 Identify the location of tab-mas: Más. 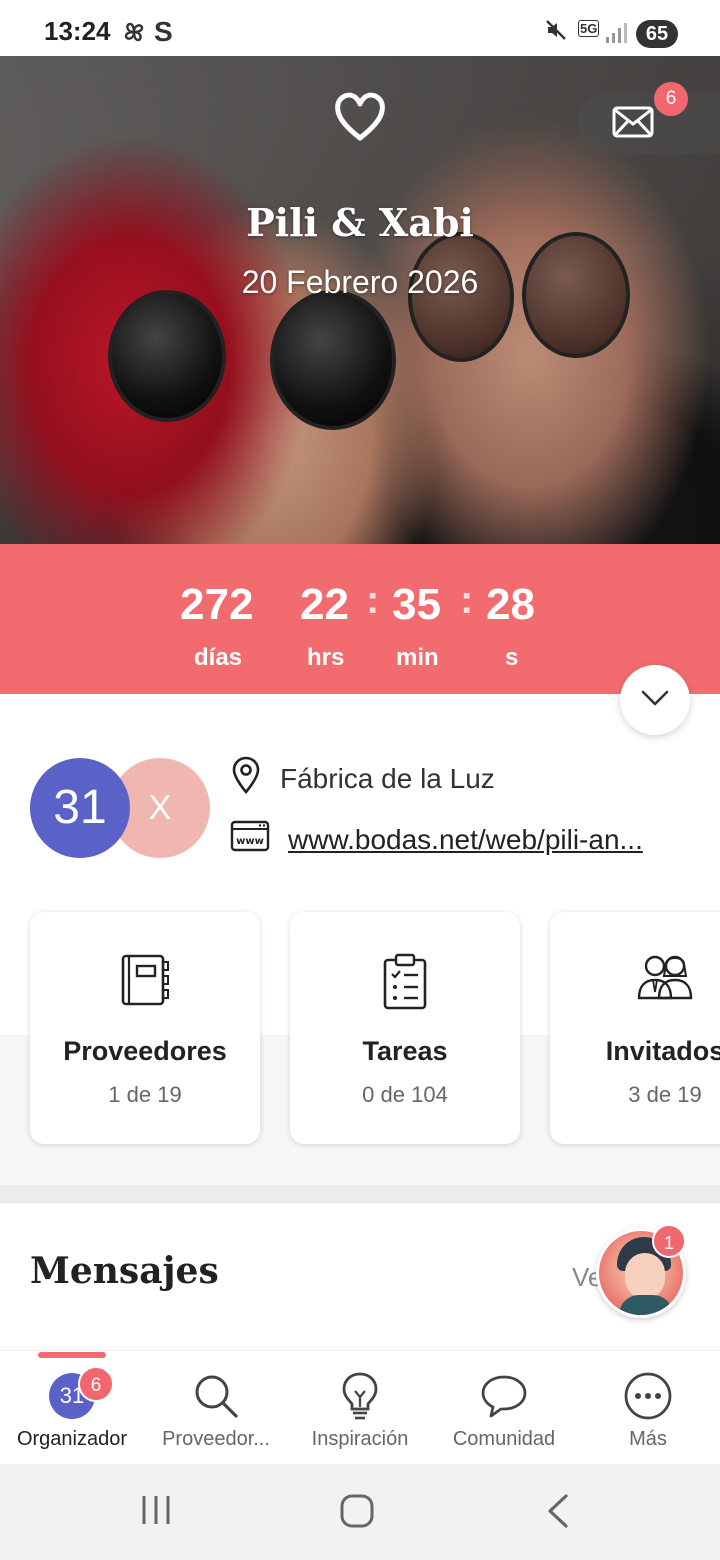
(648, 1410).